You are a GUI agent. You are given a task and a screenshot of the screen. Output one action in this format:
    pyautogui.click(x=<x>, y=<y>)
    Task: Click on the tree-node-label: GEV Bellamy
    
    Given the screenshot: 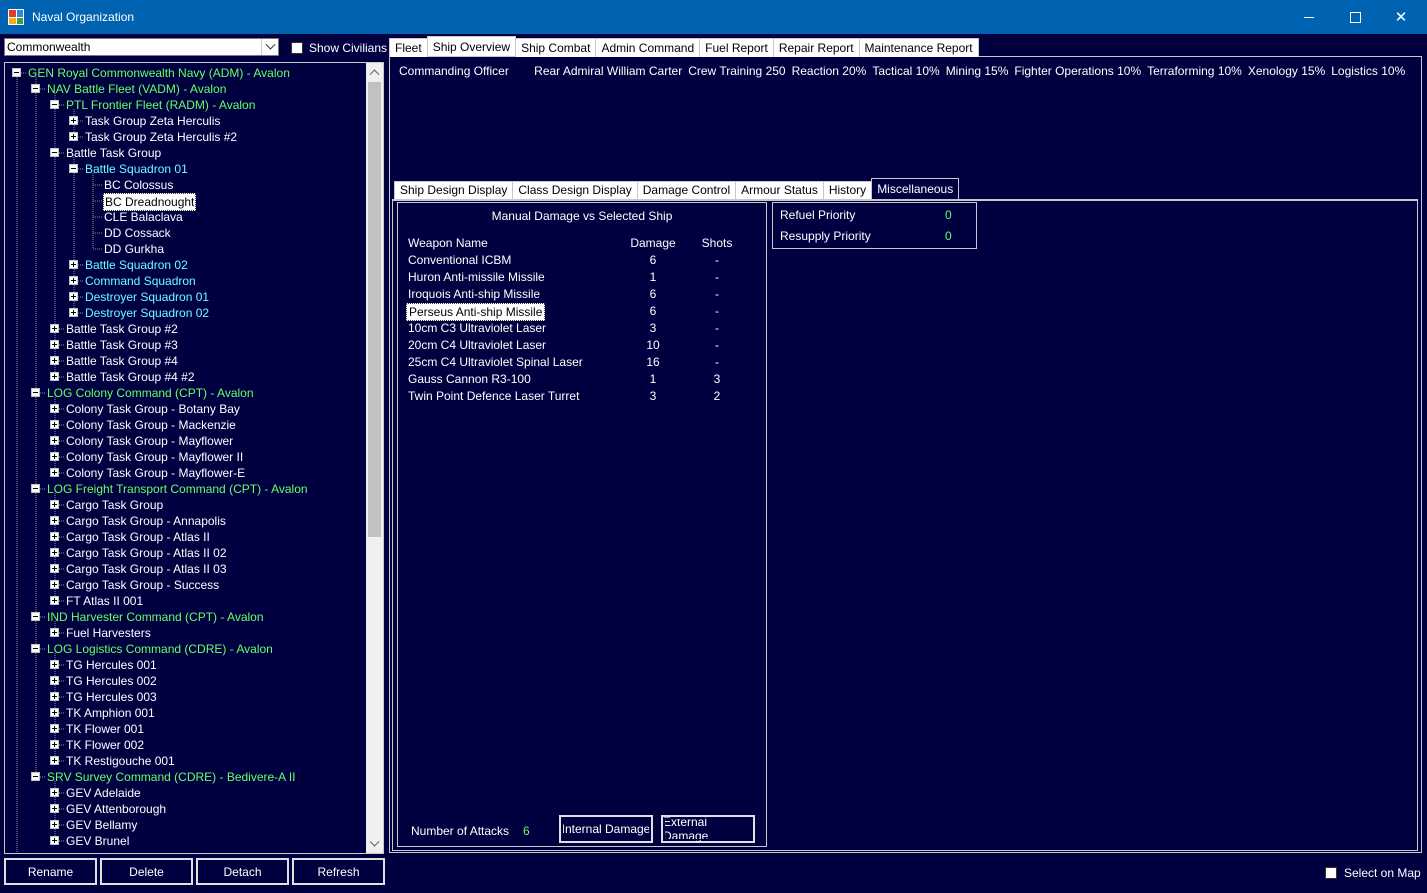 What is the action you would take?
    pyautogui.click(x=101, y=825)
    